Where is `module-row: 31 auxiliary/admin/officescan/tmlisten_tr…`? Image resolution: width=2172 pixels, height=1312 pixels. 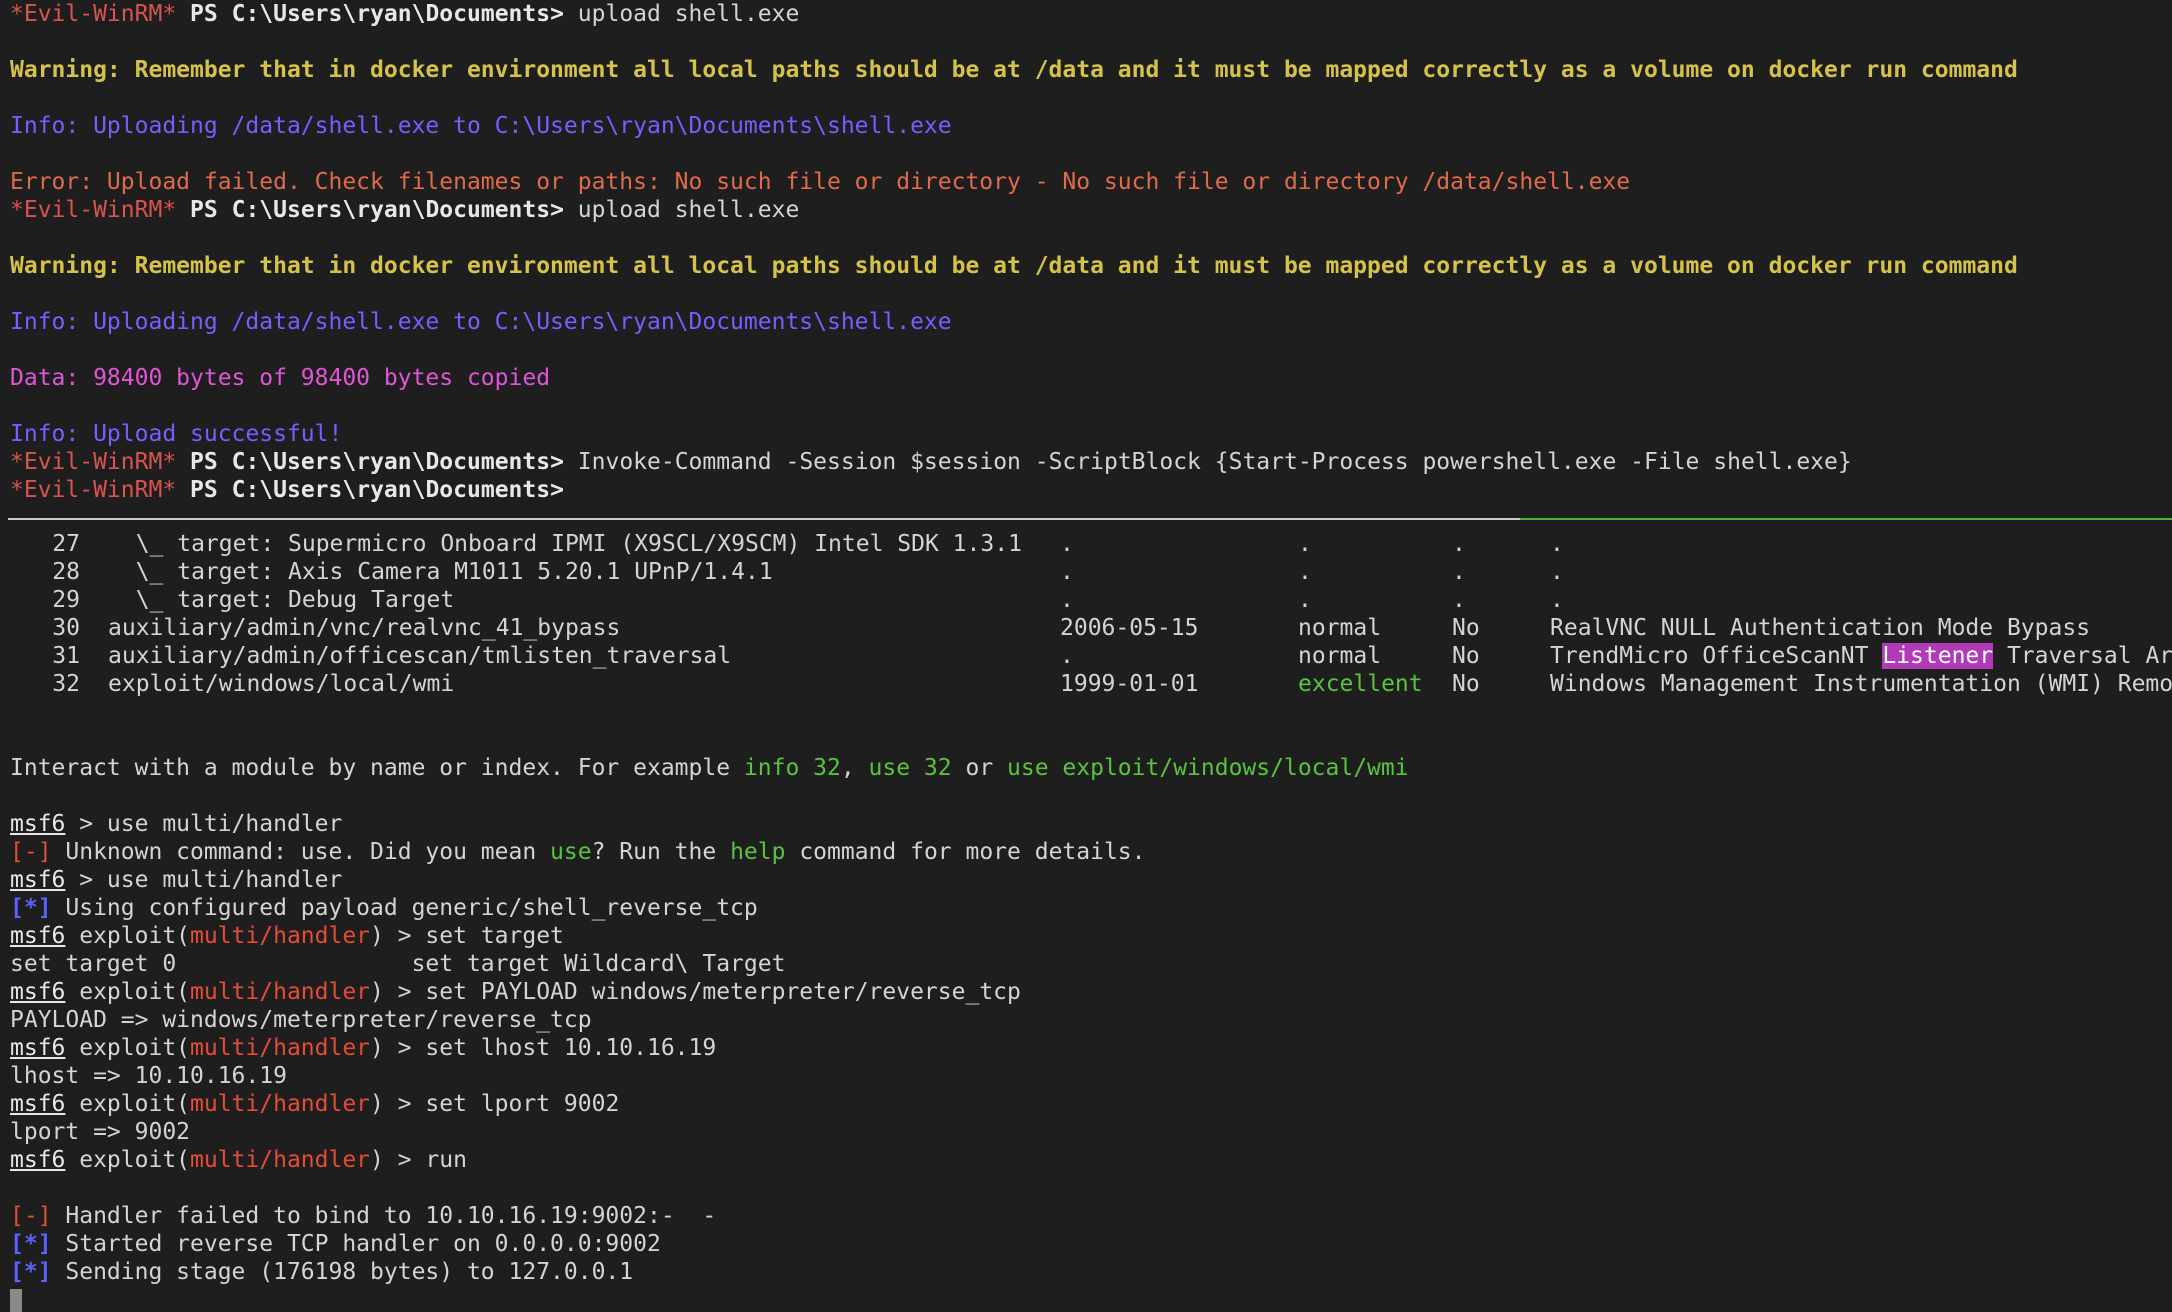
module-row: 31 auxiliary/admin/officescan/tmlisten_tr… is located at coordinates (1086, 656).